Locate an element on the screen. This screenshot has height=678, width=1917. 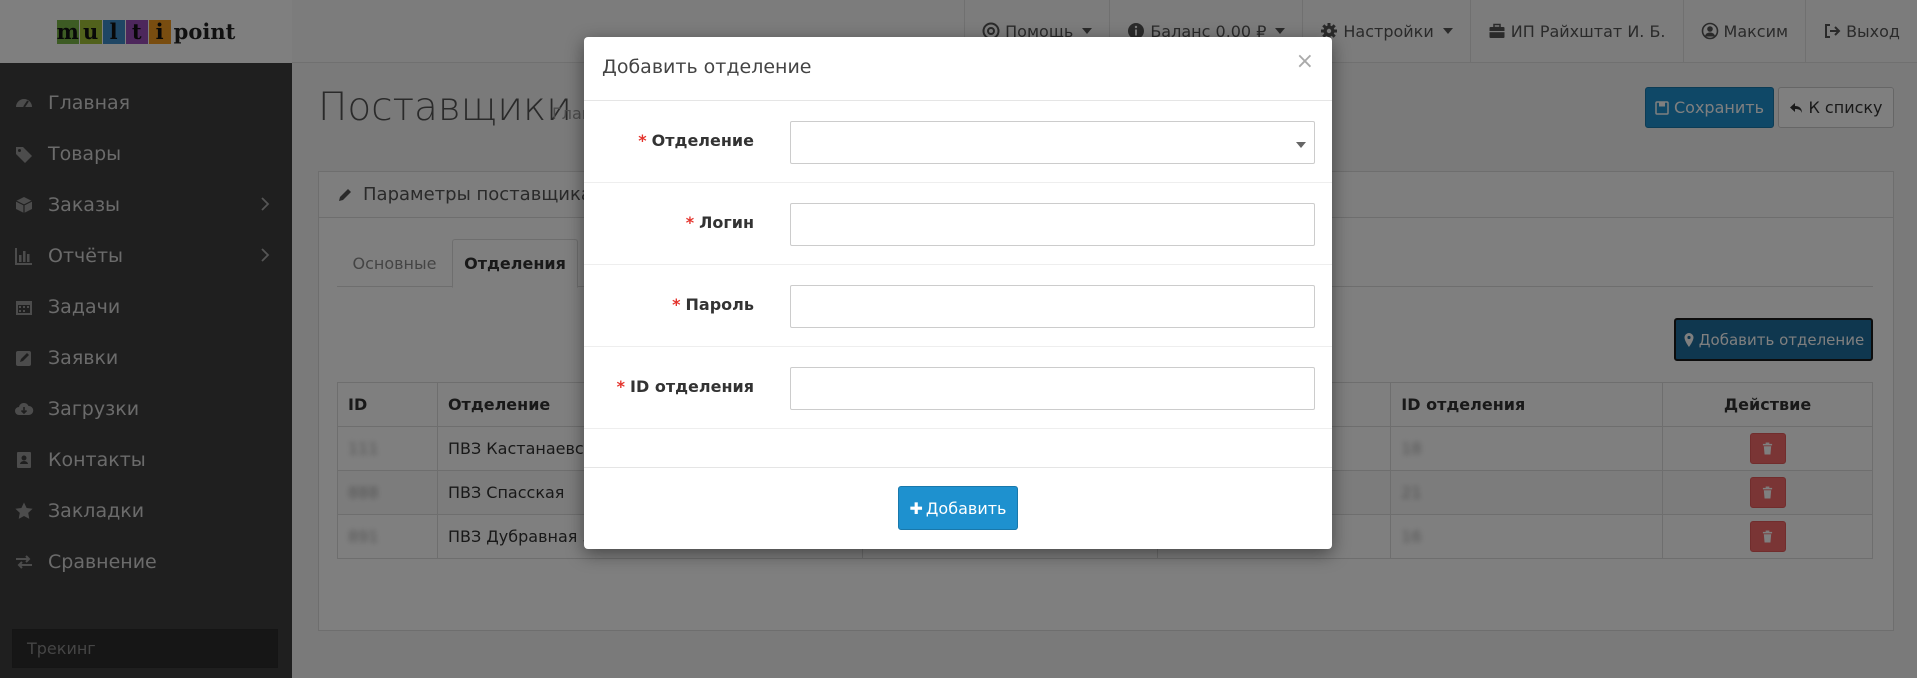
department-label: * Отделение is located at coordinates (696, 140).